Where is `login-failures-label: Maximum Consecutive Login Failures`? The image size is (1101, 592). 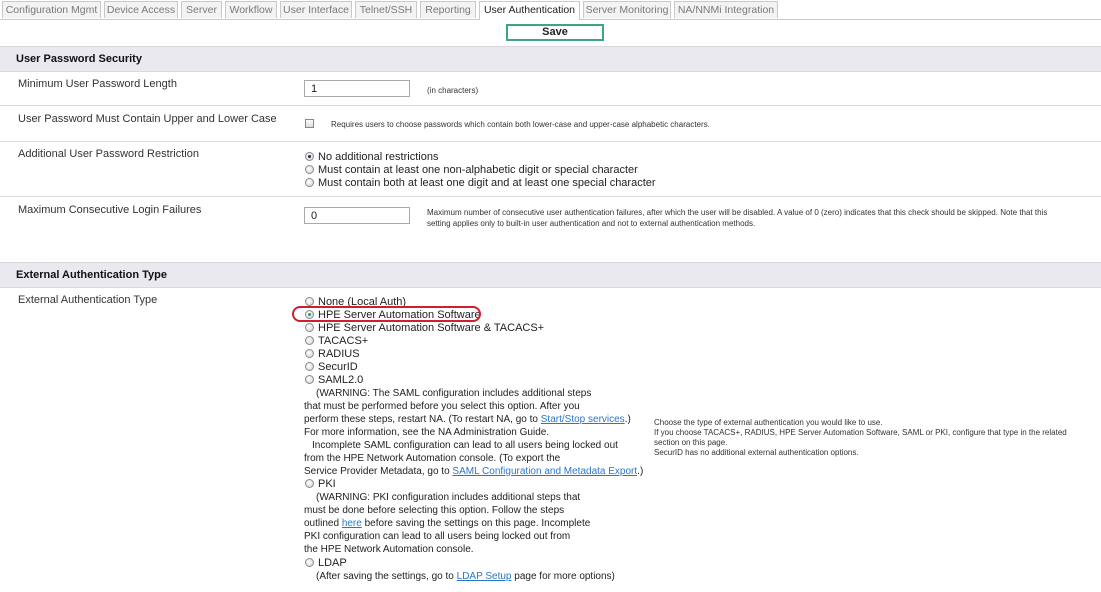 login-failures-label: Maximum Consecutive Login Failures is located at coordinates (110, 210).